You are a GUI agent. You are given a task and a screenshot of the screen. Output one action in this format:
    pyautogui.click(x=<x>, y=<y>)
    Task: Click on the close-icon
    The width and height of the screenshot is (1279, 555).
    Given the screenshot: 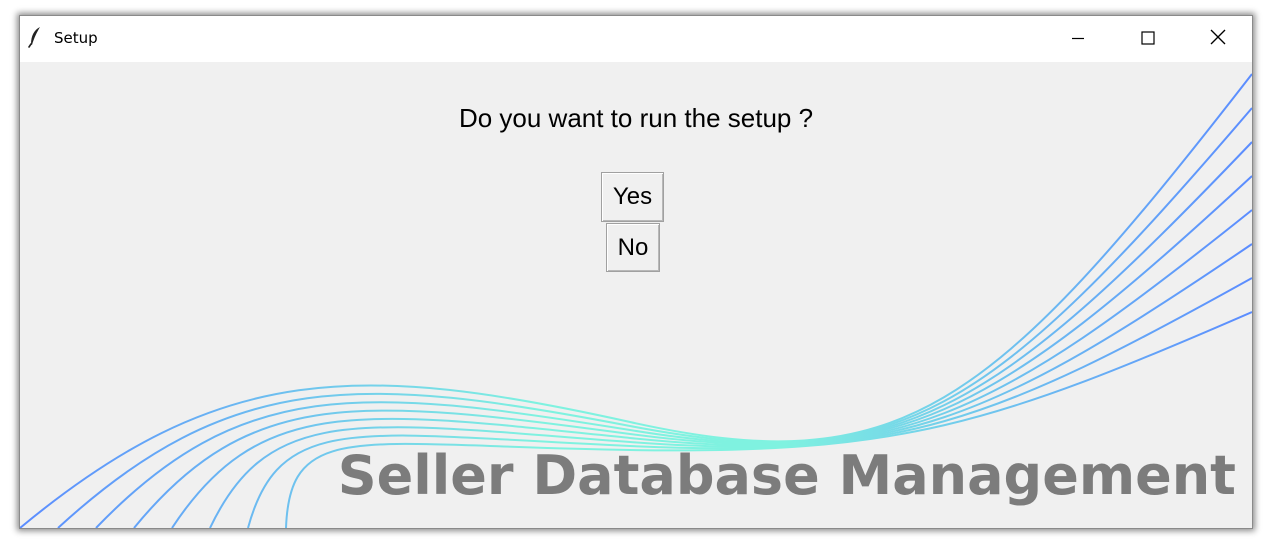 What is the action you would take?
    pyautogui.click(x=1218, y=39)
    